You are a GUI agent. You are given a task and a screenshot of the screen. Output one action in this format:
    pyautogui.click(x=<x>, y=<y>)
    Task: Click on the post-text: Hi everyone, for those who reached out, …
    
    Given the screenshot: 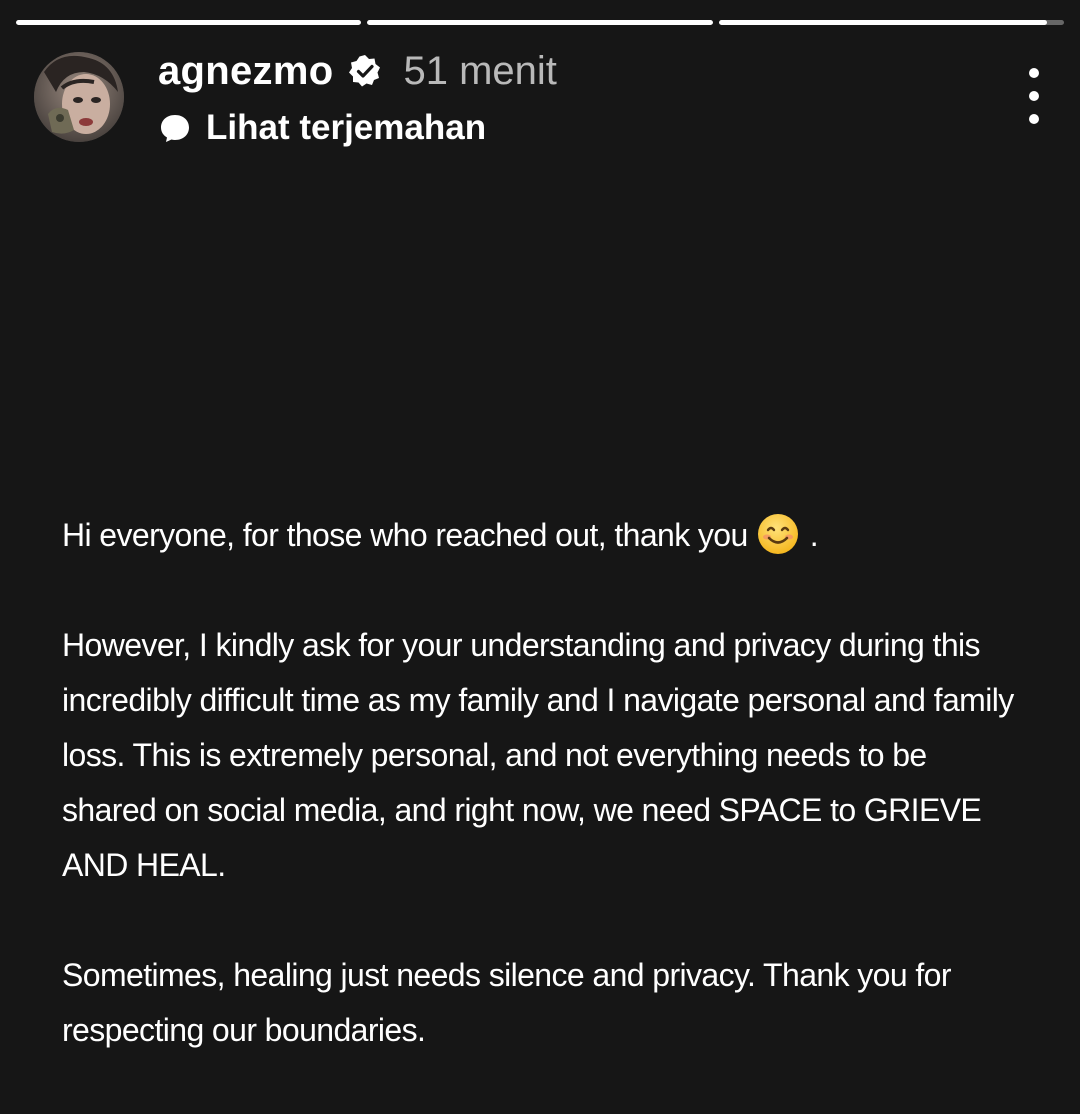 What is the action you would take?
    pyautogui.click(x=405, y=535)
    